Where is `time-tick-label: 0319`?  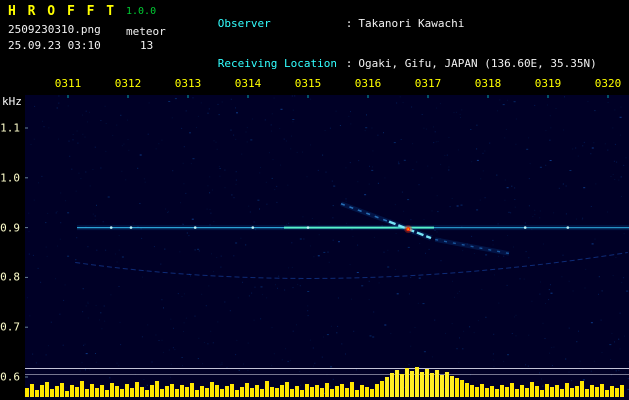
time-tick-label: 0319 is located at coordinates (548, 83).